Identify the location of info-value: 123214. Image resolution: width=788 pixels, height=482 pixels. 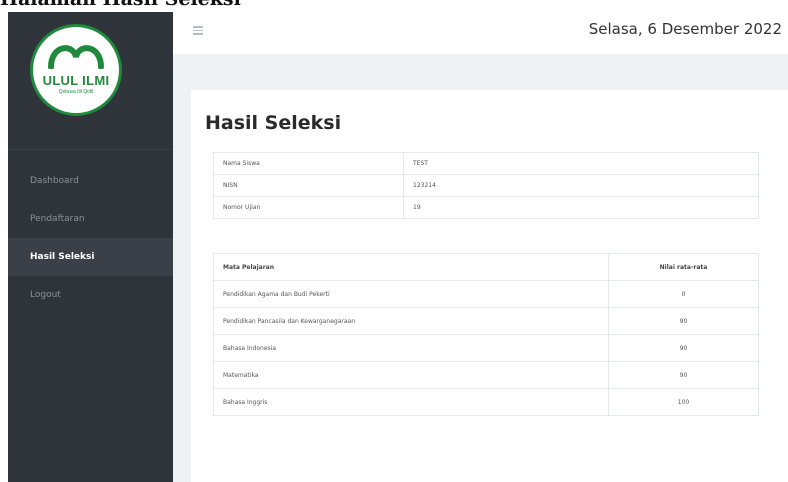
(581, 185).